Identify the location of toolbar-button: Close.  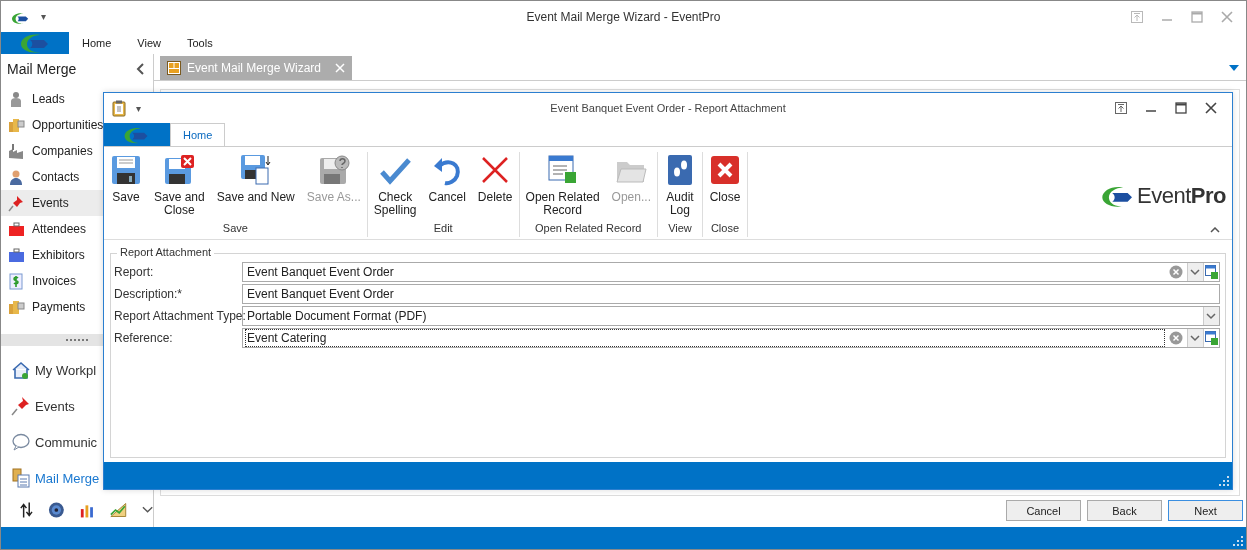
(724, 187).